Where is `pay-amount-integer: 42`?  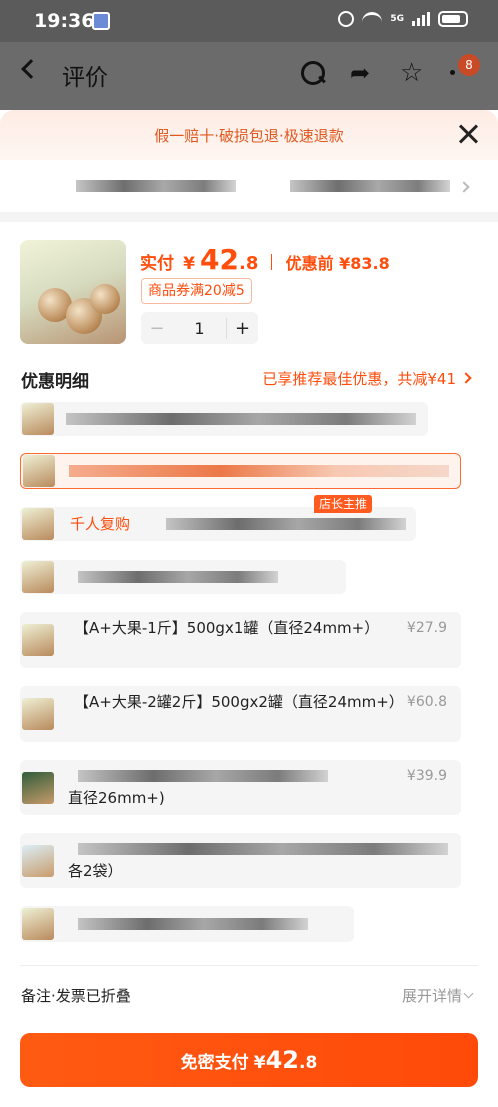 pay-amount-integer: 42 is located at coordinates (282, 1060).